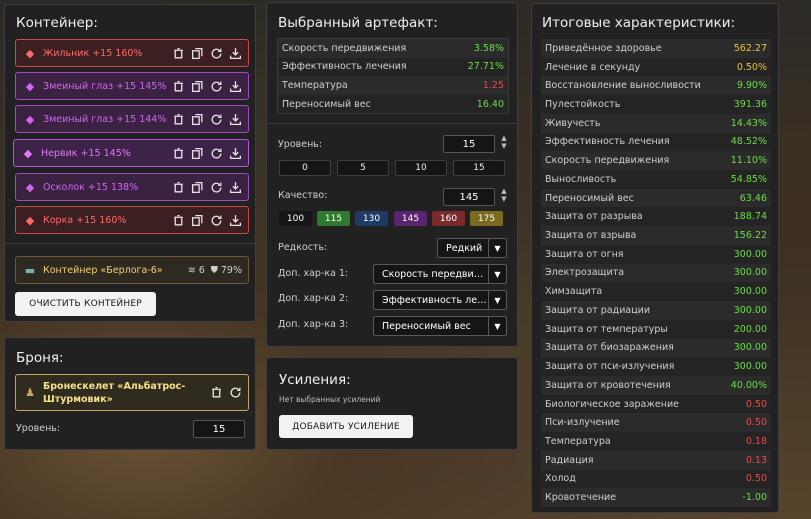 The image size is (811, 519). I want to click on storage-slots: ≋ 6, so click(196, 270).